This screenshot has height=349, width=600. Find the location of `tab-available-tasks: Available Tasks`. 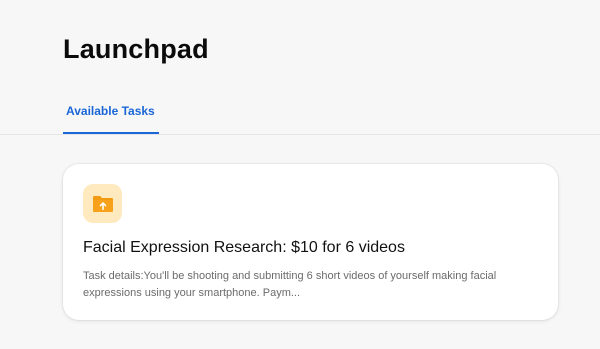

tab-available-tasks: Available Tasks is located at coordinates (111, 115).